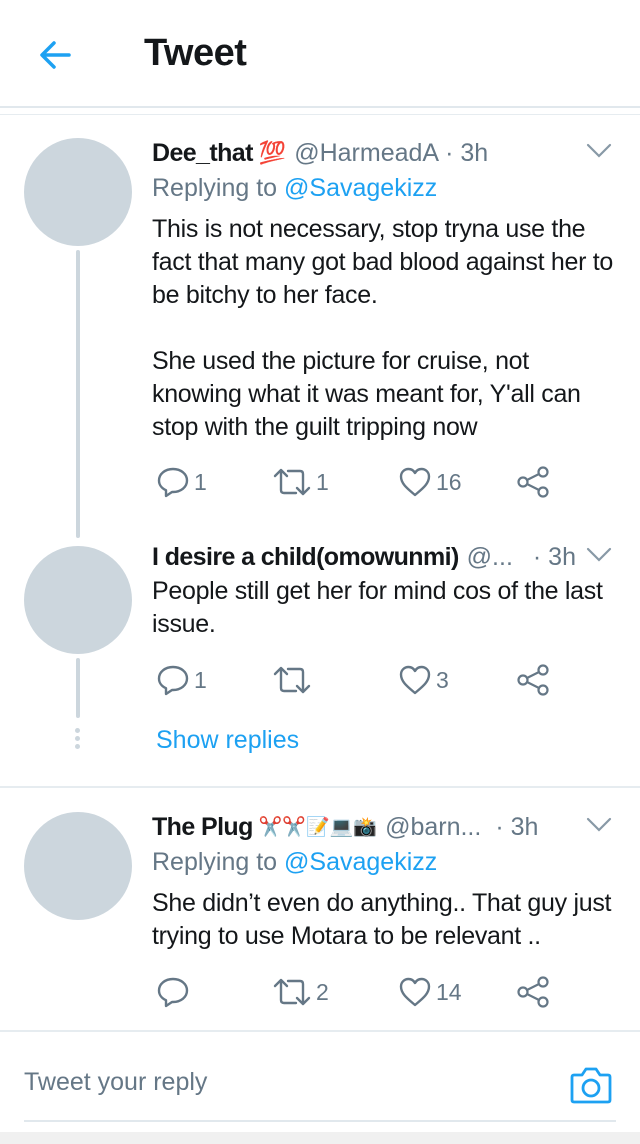  Describe the element at coordinates (305, 557) in the screenshot. I see `display-name: I desire a child(omowunmi)` at that location.